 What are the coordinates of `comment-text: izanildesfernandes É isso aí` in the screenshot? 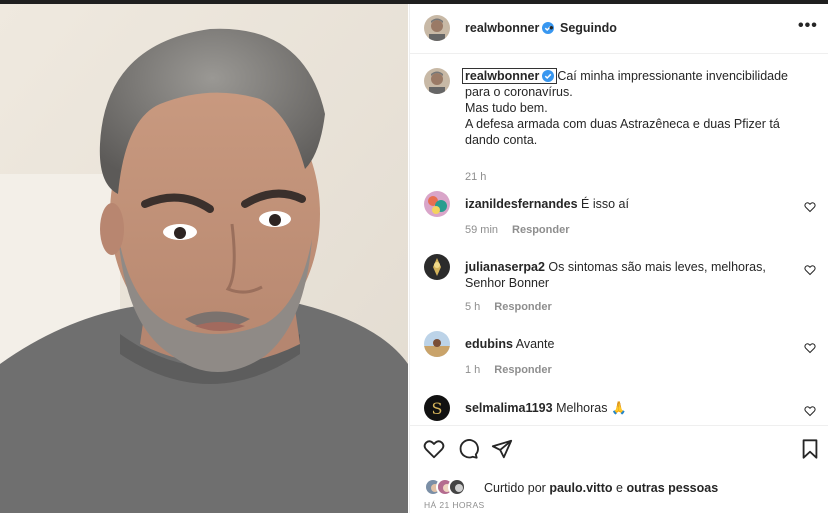 It's located at (630, 204).